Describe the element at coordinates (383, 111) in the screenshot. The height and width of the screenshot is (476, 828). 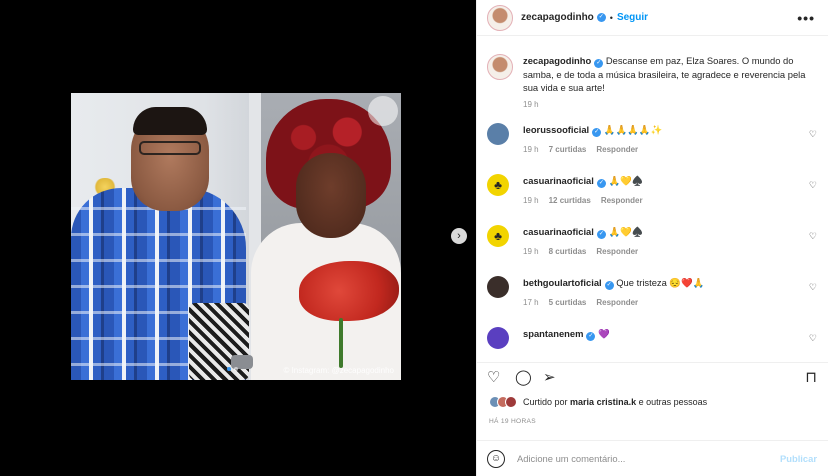
I see `photo-overlay-icon` at that location.